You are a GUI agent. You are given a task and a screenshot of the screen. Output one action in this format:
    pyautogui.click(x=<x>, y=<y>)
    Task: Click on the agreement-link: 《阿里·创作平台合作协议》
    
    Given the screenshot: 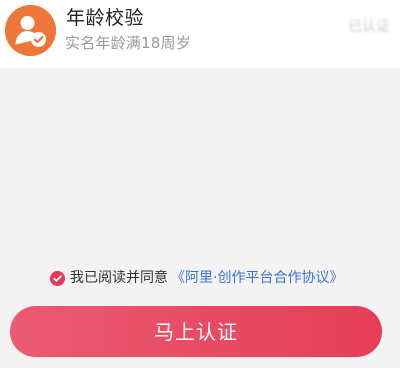 What is the action you would take?
    pyautogui.click(x=257, y=278)
    